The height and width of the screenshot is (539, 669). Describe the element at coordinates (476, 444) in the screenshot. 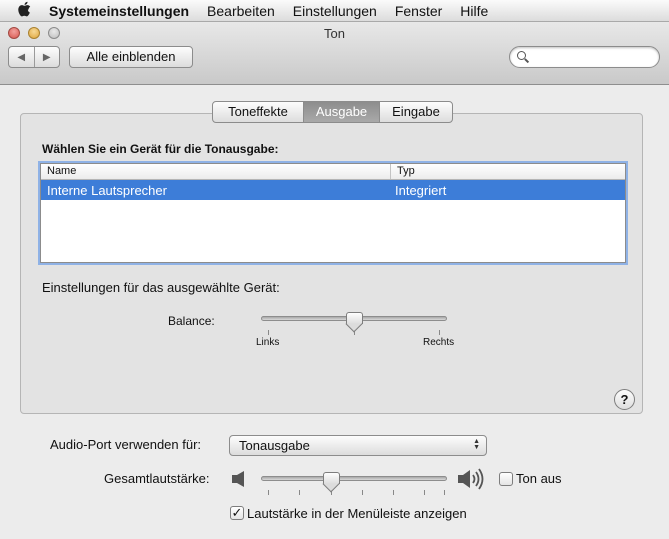

I see `updown-arrows-icon: ▲ ▼` at that location.